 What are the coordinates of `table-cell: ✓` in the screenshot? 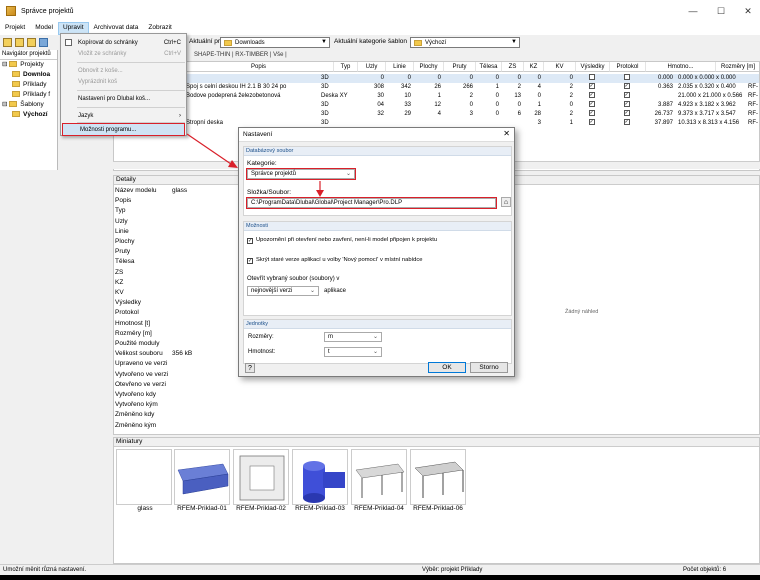 It's located at (593, 96).